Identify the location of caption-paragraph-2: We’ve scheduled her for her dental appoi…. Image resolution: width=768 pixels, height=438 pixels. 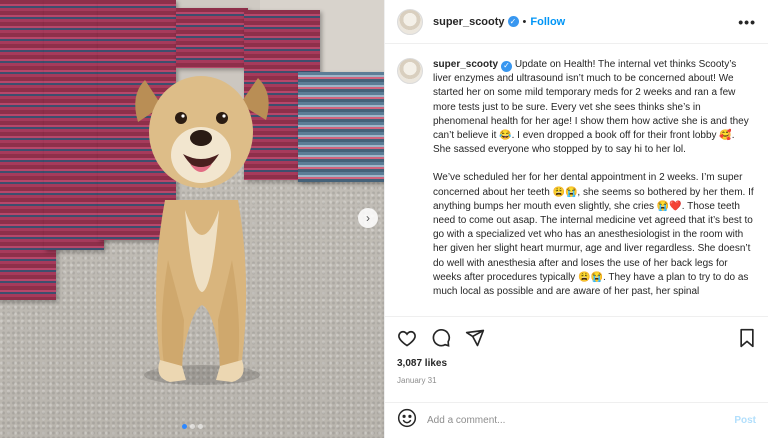
(593, 235).